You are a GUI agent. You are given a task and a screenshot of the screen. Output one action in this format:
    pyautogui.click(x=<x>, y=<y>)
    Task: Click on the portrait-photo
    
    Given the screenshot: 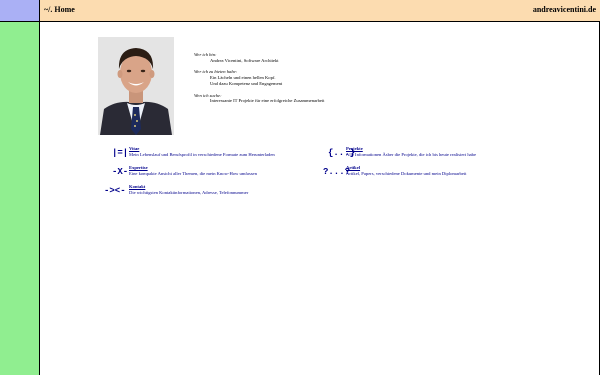 What is the action you would take?
    pyautogui.click(x=136, y=86)
    